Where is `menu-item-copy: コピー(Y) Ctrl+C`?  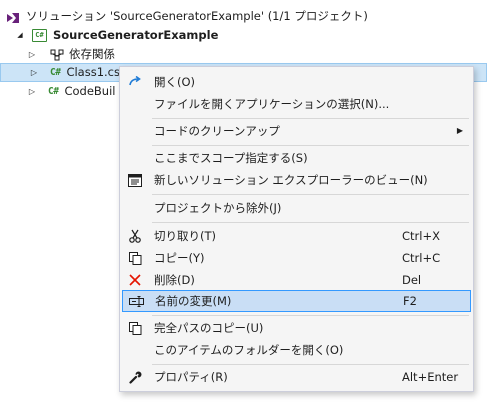 menu-item-copy: コピー(Y) Ctrl+C is located at coordinates (296, 258).